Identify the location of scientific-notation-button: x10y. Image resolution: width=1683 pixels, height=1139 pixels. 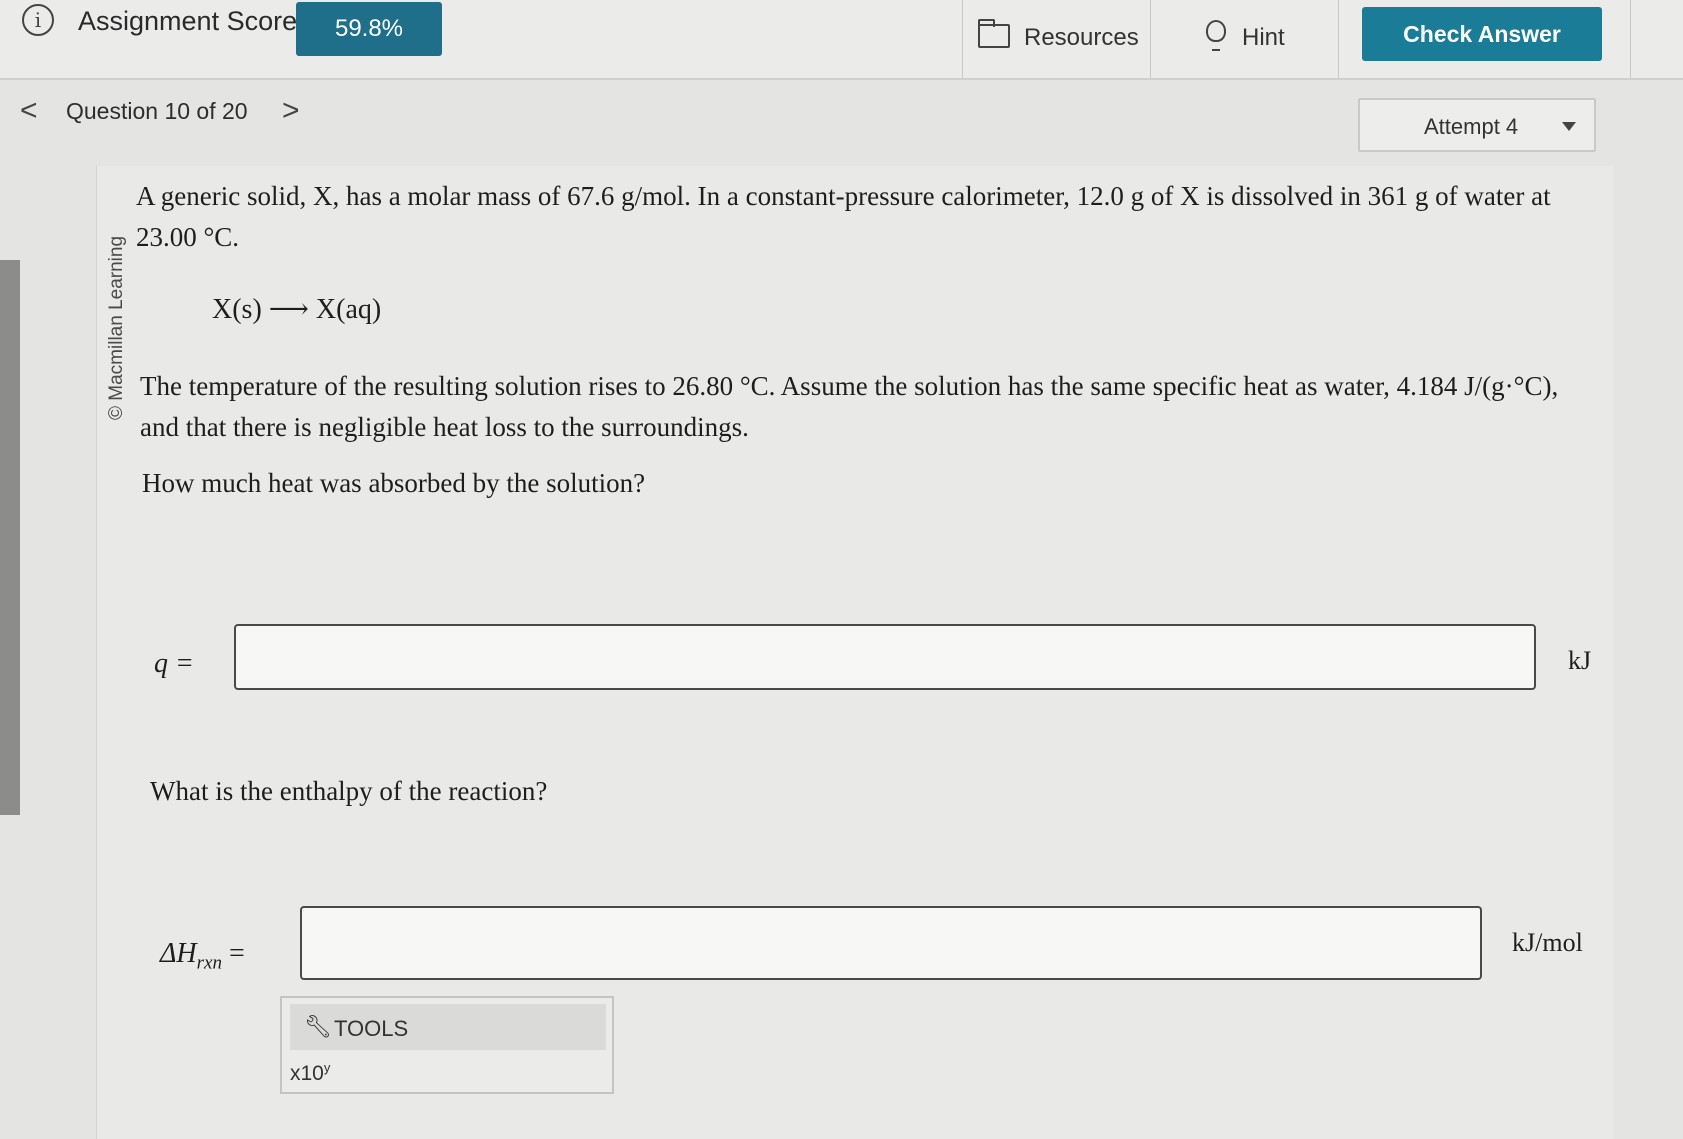
(310, 1073).